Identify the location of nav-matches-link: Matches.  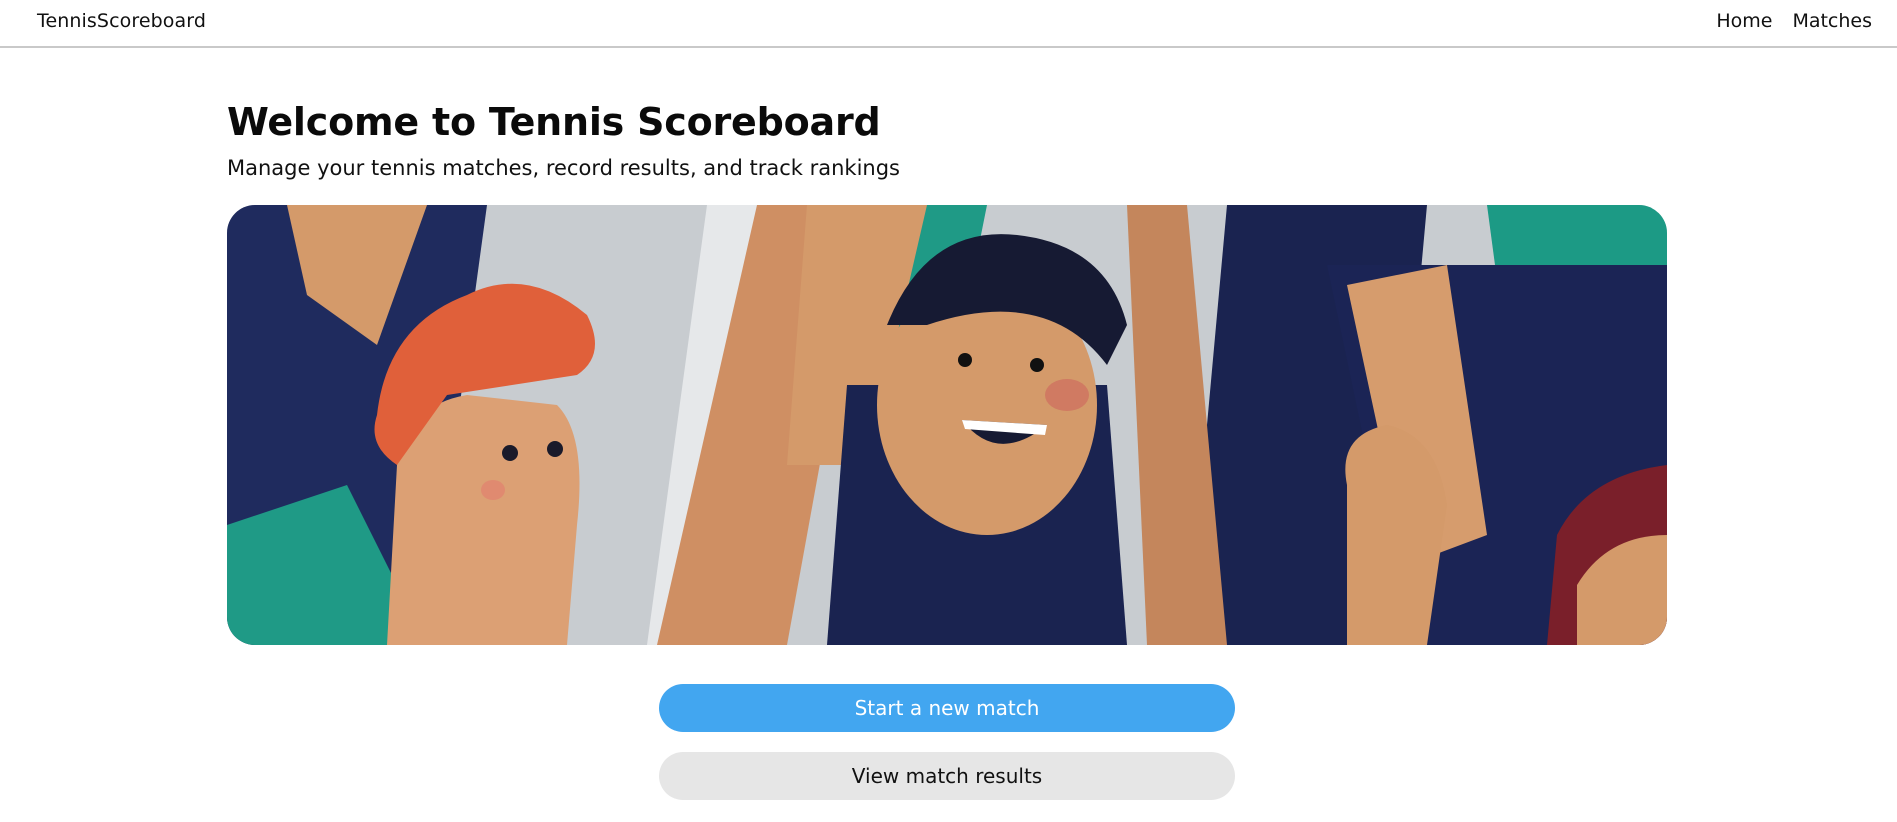
(1832, 21).